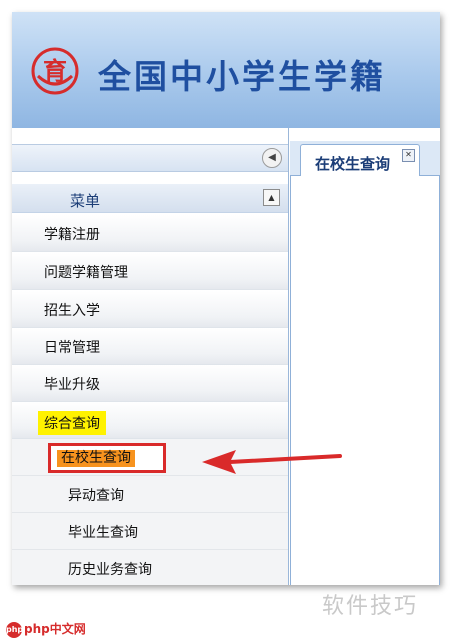 This screenshot has height=639, width=455. I want to click on sub-item-history-query: 历史业务查询, so click(150, 567).